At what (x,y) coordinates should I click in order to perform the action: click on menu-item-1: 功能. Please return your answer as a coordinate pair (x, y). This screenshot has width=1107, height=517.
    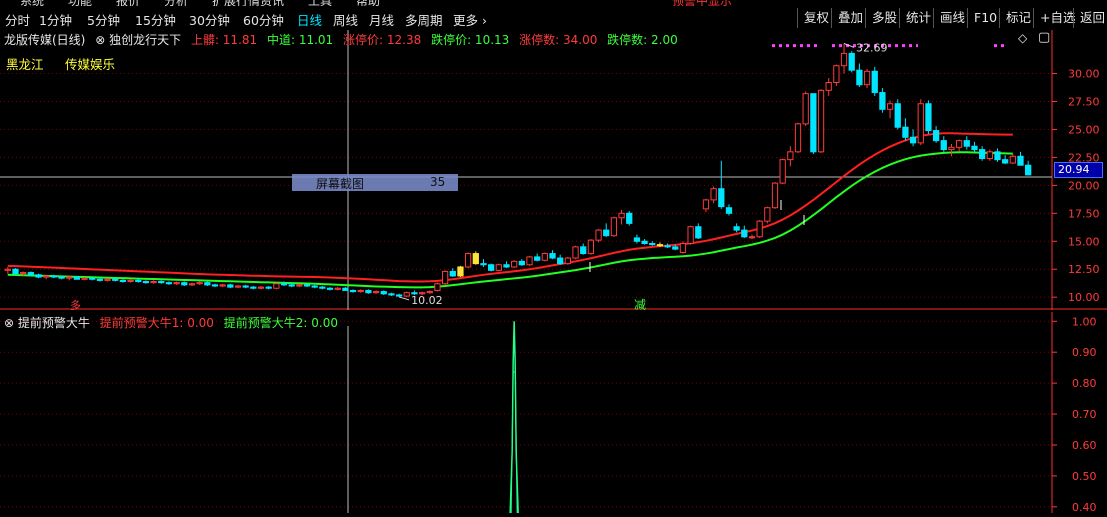
    Looking at the image, I should click on (80, 3).